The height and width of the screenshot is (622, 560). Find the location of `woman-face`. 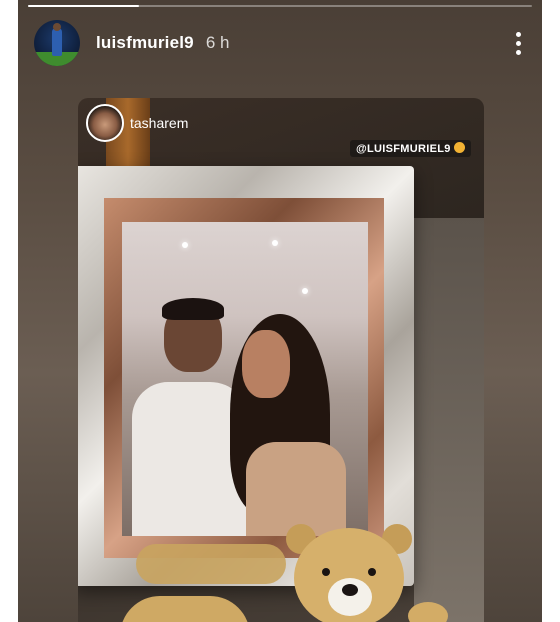

woman-face is located at coordinates (266, 364).